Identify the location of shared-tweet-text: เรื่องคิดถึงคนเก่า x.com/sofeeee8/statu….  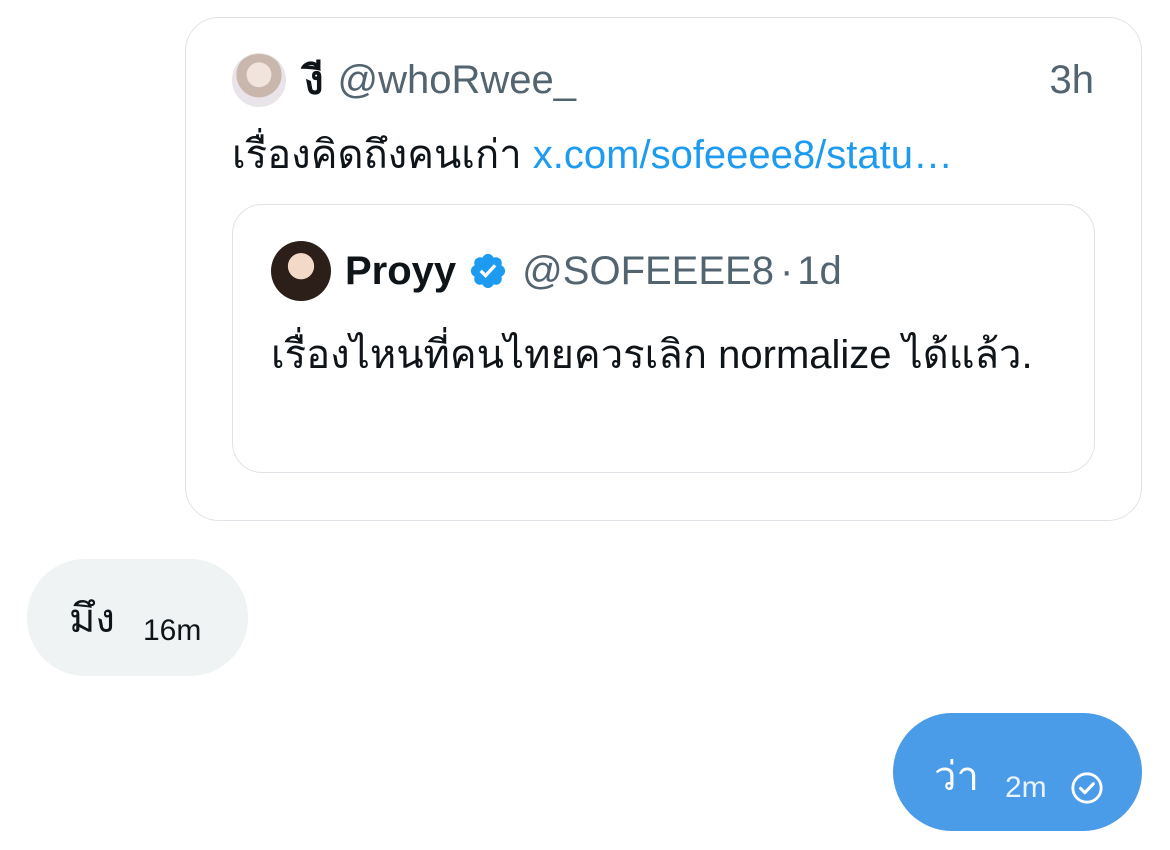
(662, 155).